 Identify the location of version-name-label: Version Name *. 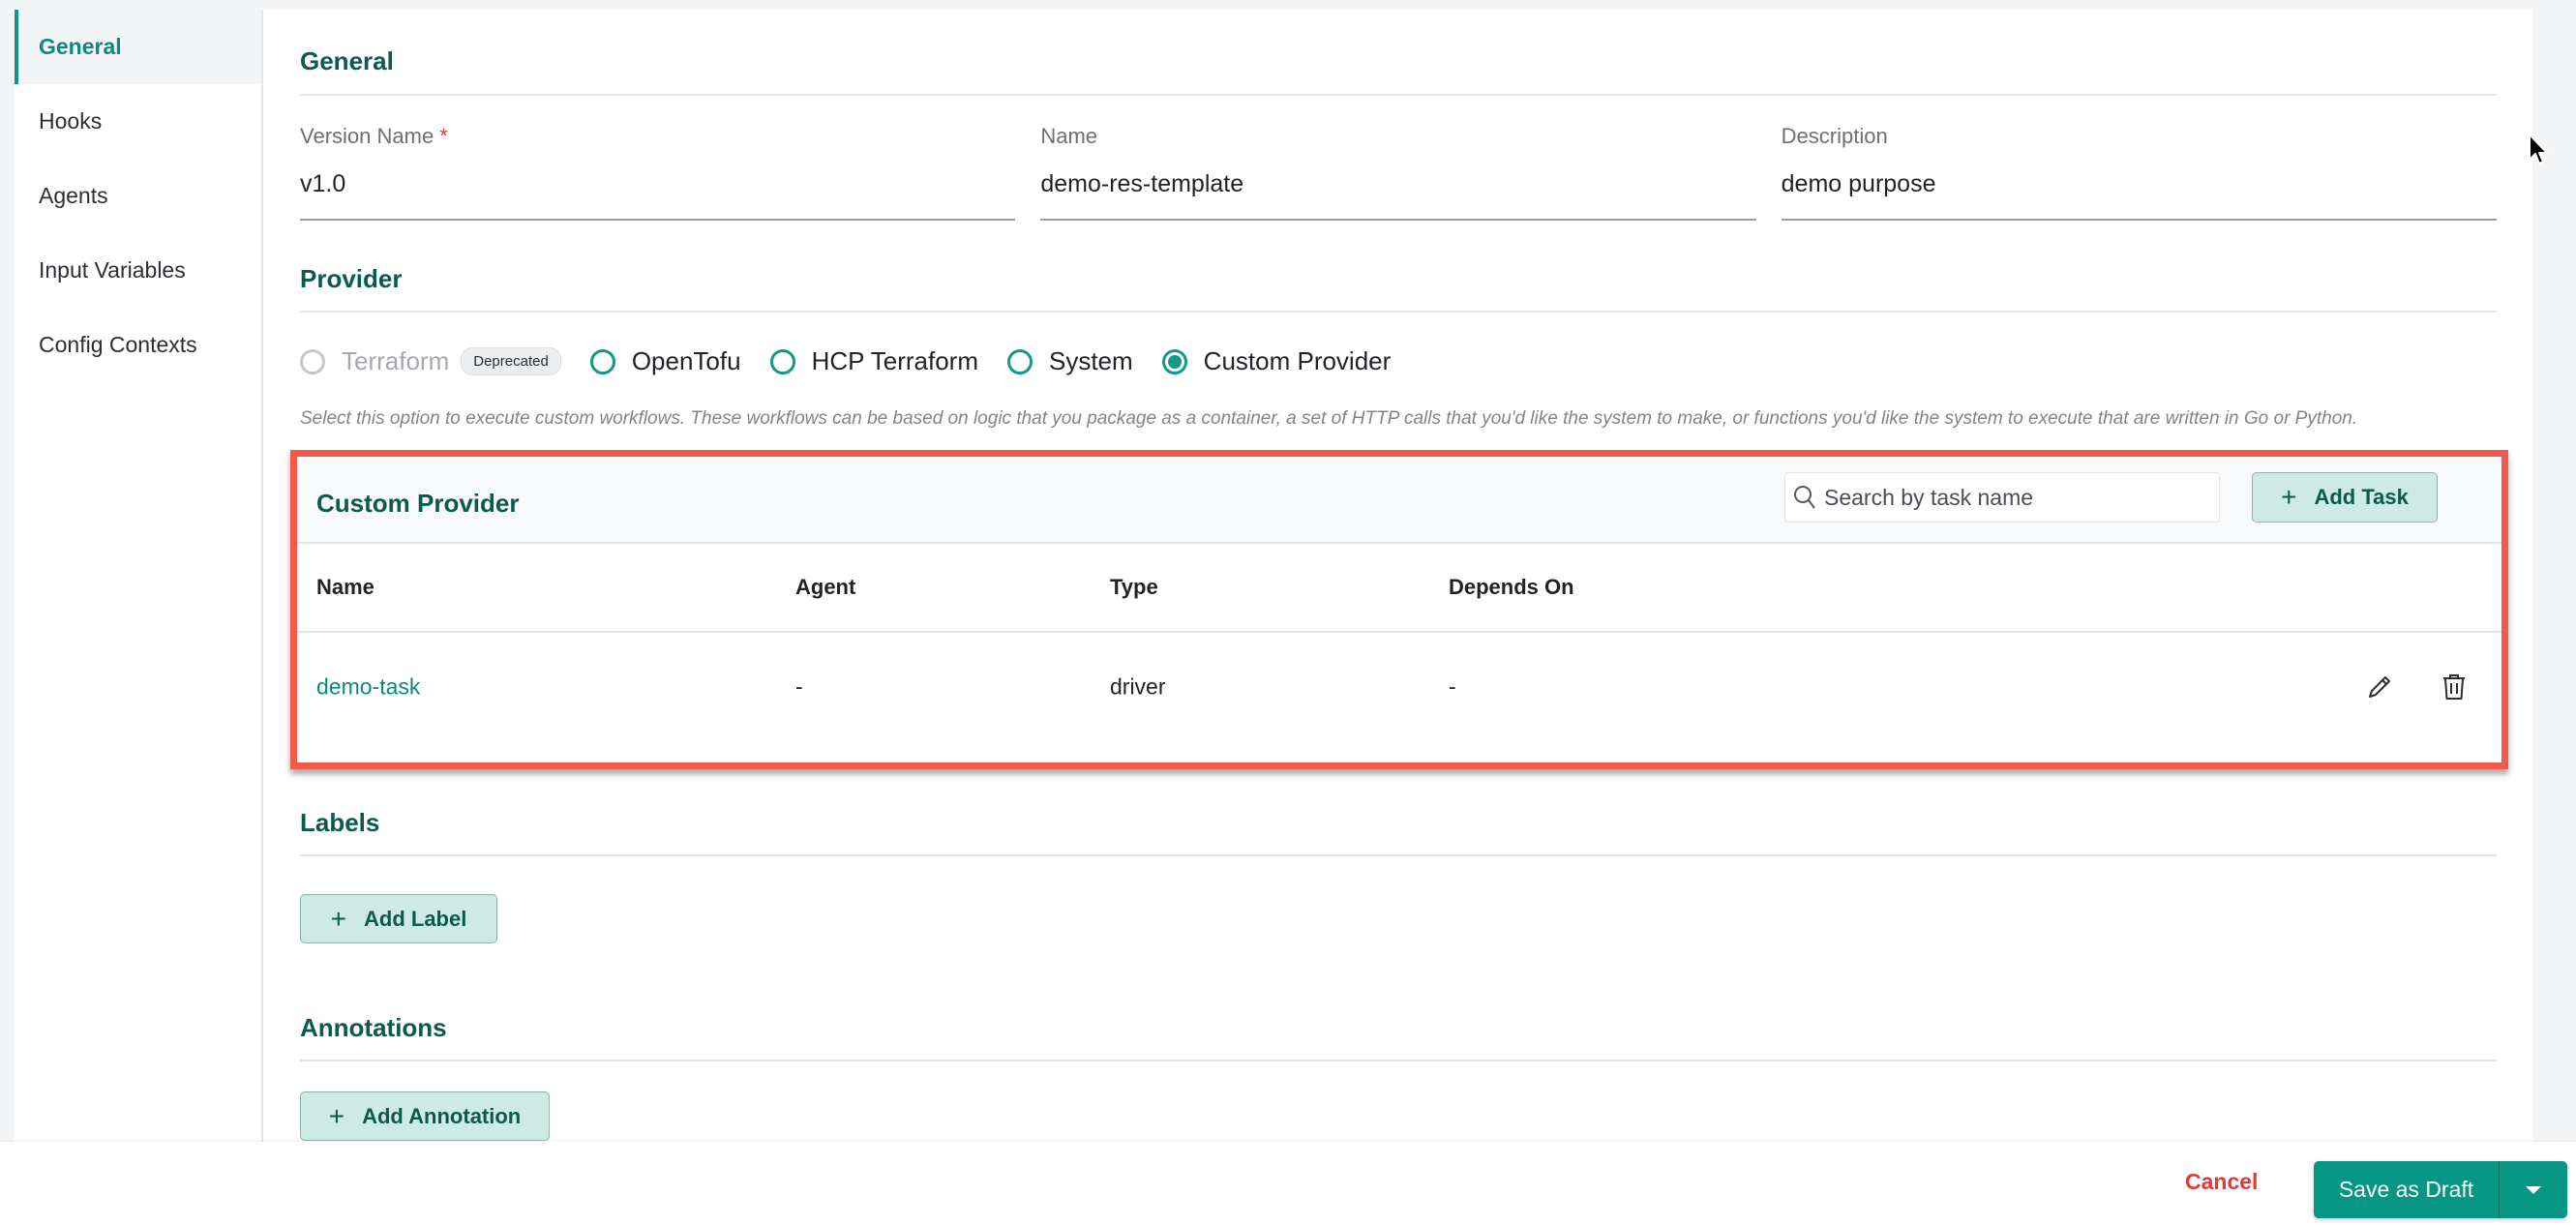
(657, 138).